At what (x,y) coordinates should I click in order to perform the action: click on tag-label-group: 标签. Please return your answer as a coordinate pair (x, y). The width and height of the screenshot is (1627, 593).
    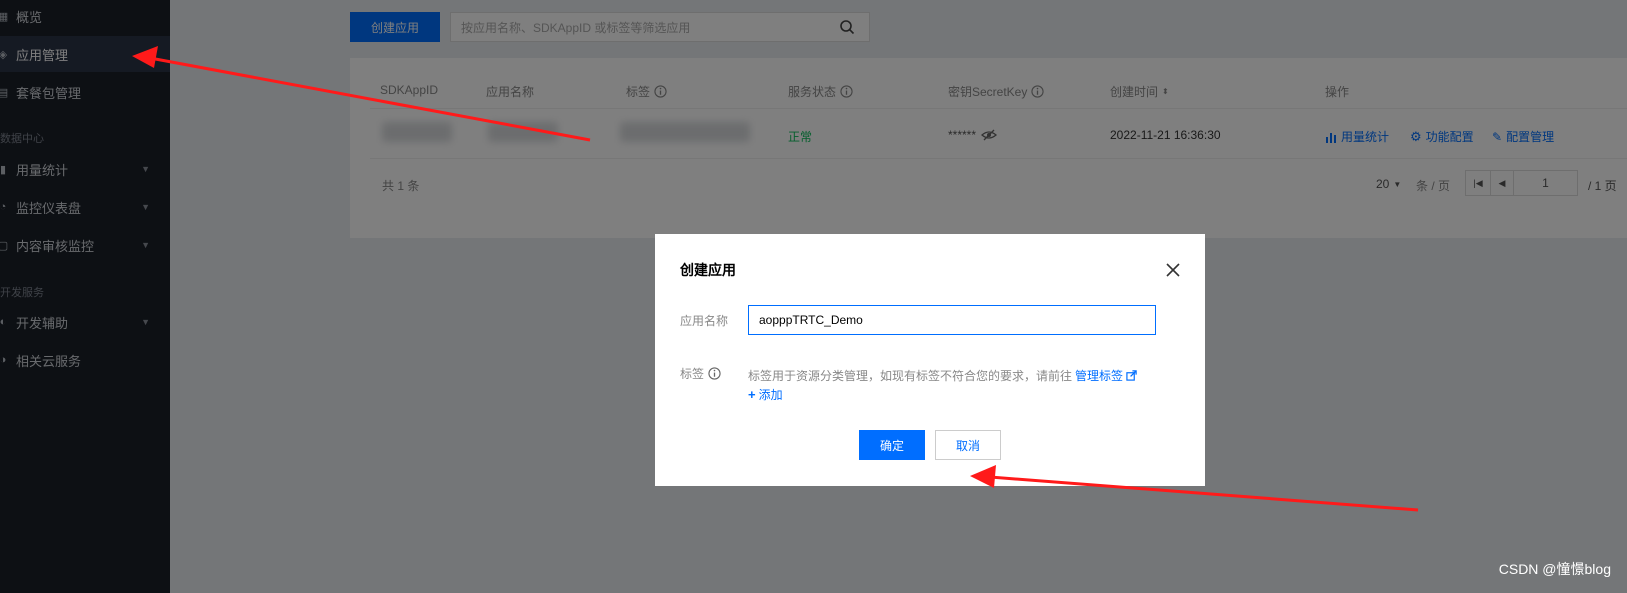
    Looking at the image, I should click on (700, 373).